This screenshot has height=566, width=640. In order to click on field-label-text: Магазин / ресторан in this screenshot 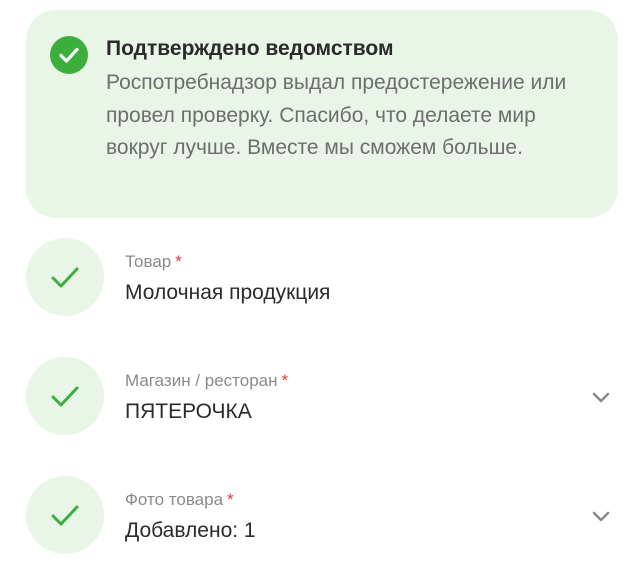, I will do `click(201, 380)`.